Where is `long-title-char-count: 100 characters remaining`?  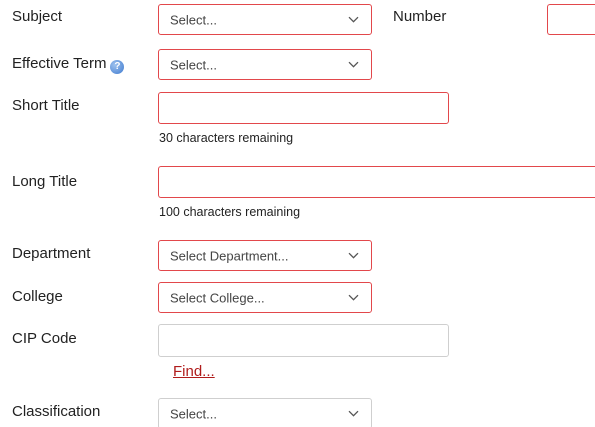
long-title-char-count: 100 characters remaining is located at coordinates (230, 212).